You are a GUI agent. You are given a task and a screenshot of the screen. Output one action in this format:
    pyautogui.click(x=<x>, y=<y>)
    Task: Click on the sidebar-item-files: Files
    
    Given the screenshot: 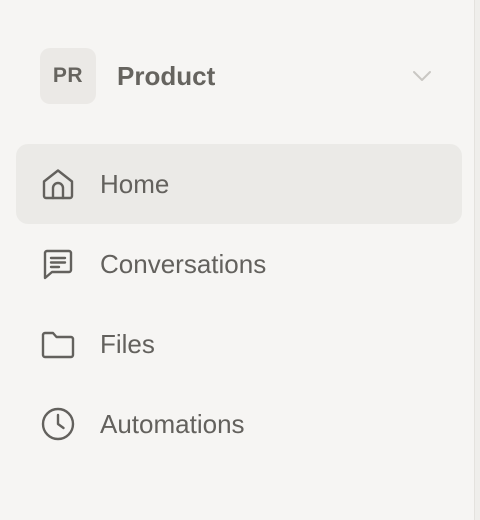 What is the action you would take?
    pyautogui.click(x=239, y=344)
    